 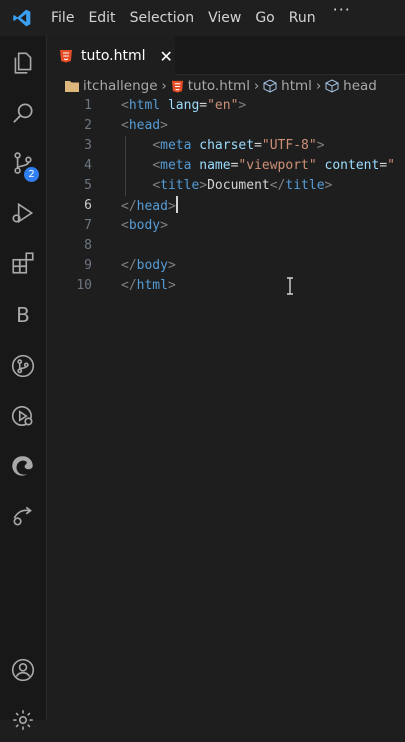 I want to click on code-line: 9 </body>, so click(x=226, y=266).